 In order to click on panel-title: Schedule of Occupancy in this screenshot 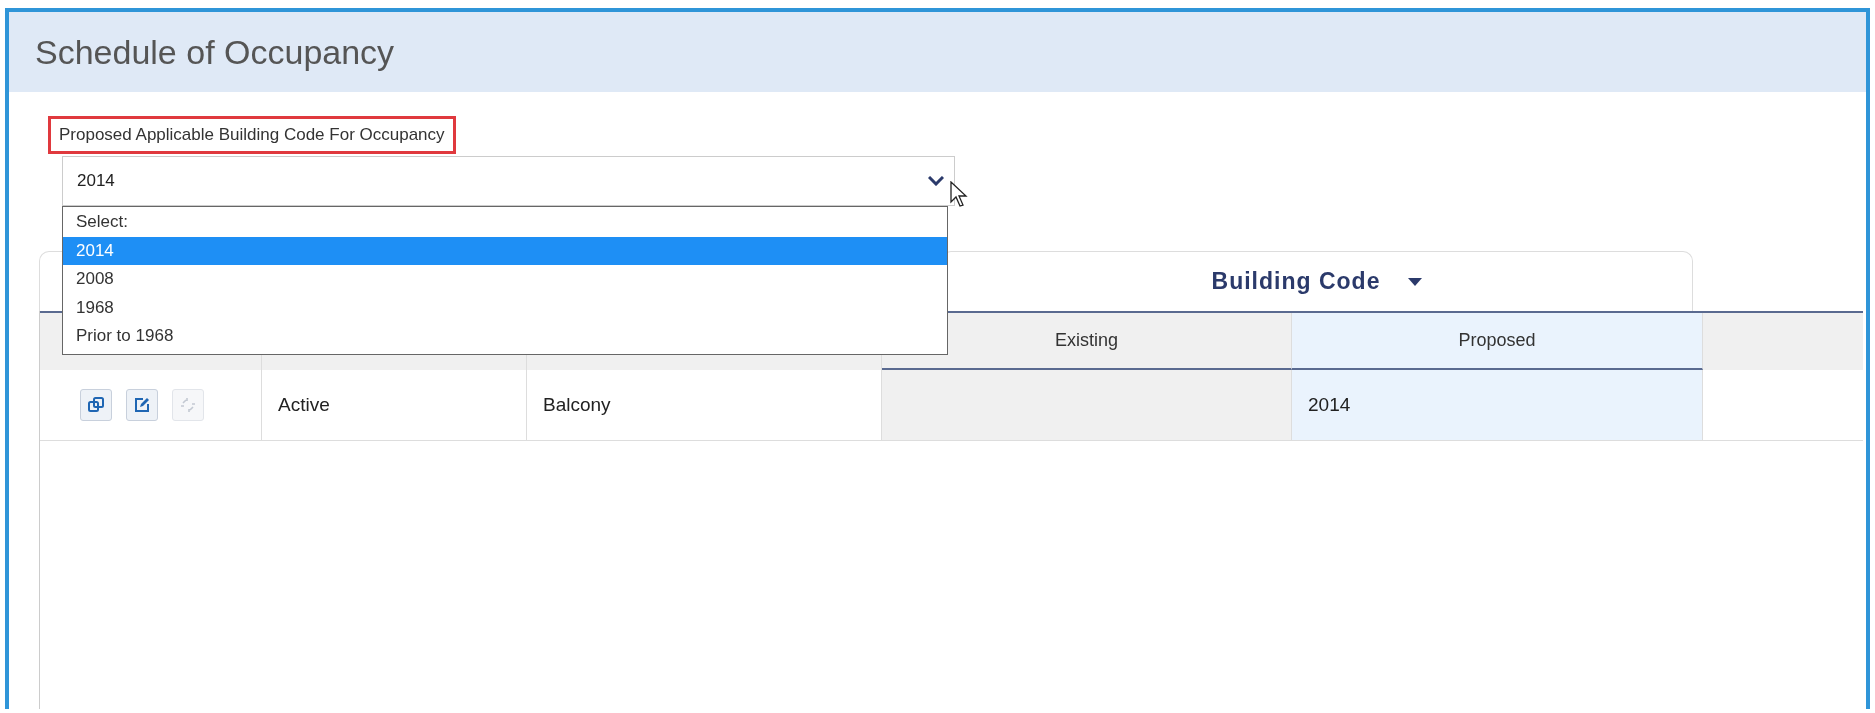, I will do `click(215, 52)`.